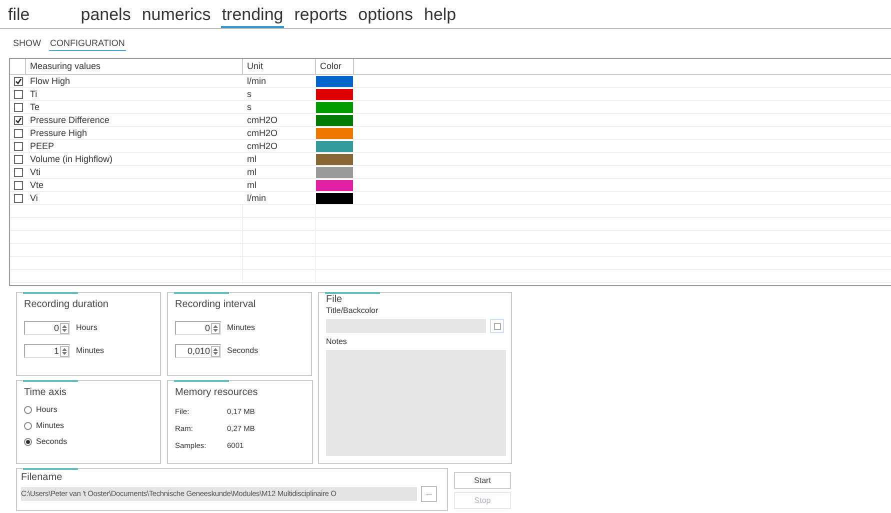 This screenshot has width=891, height=513. Describe the element at coordinates (440, 16) in the screenshot. I see `menu-item: help` at that location.